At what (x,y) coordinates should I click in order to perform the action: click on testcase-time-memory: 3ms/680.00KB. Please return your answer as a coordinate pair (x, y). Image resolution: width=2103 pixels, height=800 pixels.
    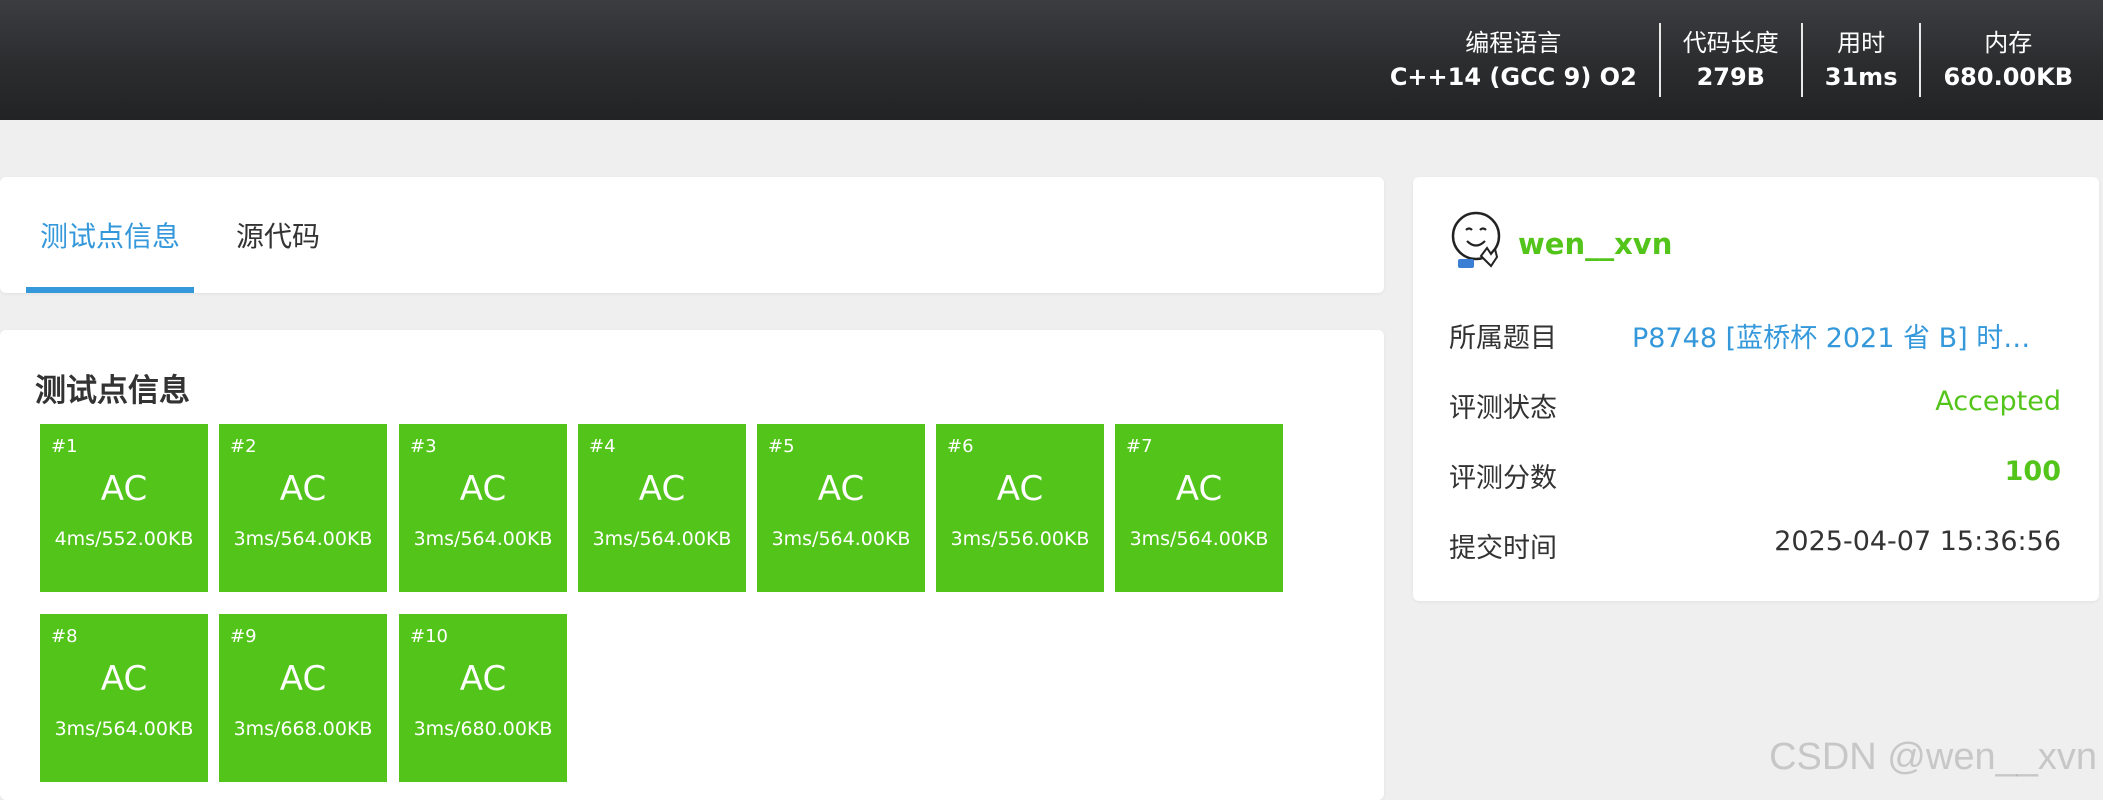
    Looking at the image, I should click on (483, 729).